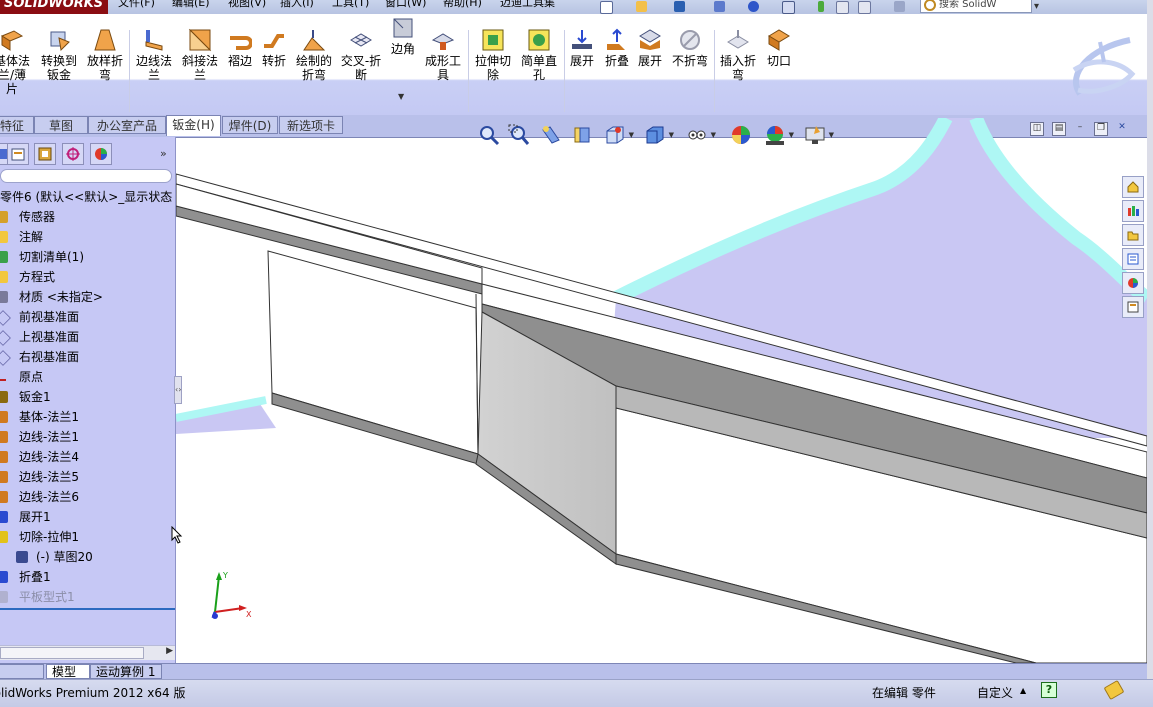  I want to click on tree-item: 边线-法兰1, so click(87, 437).